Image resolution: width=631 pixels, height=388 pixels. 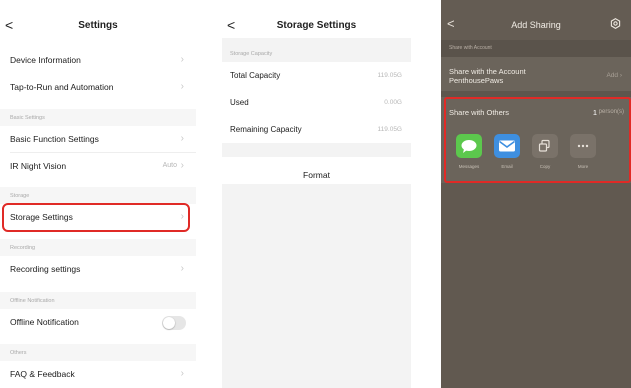 I want to click on basic-function-row: Basic Function Settings ›, so click(x=98, y=139).